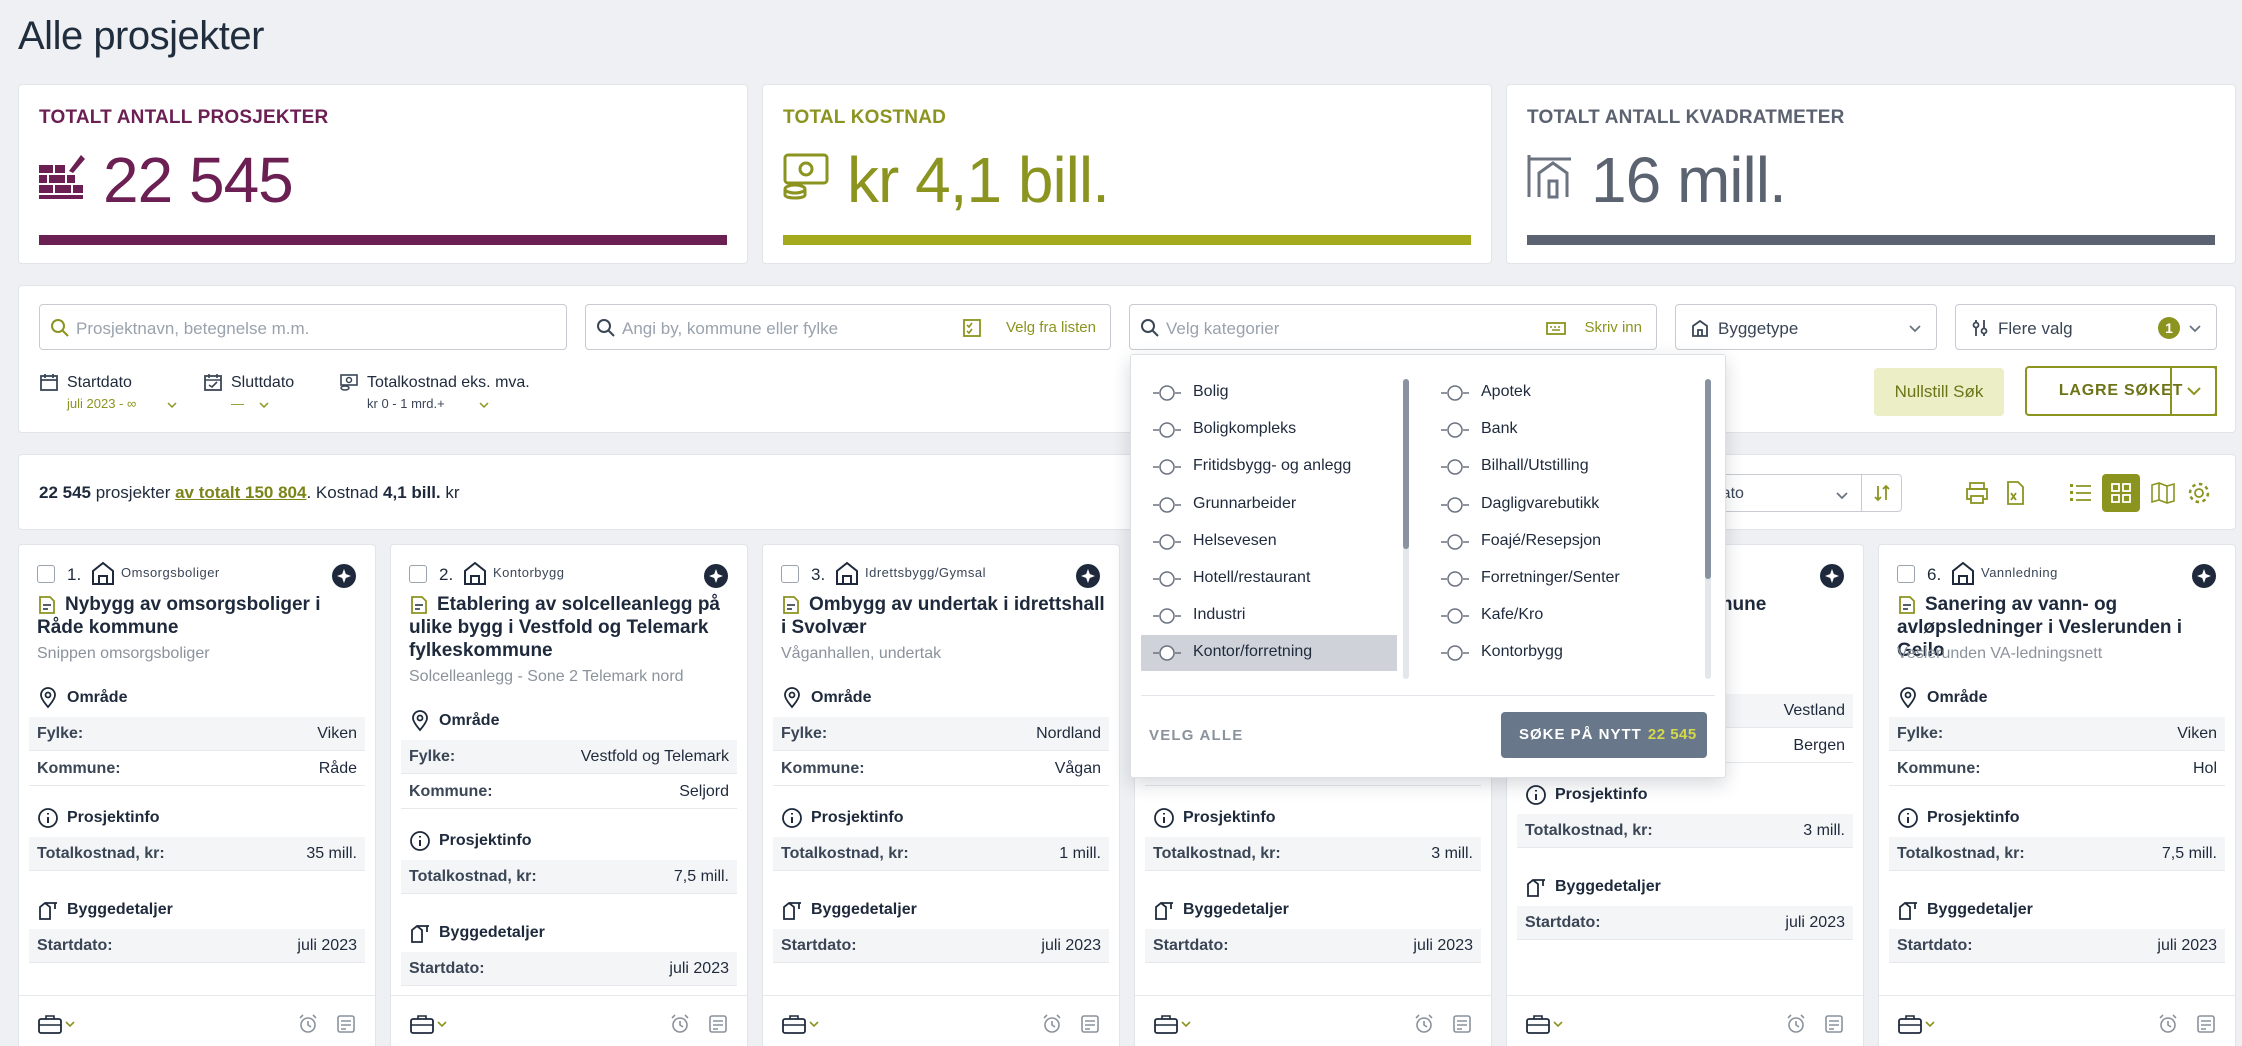 The width and height of the screenshot is (2242, 1046). Describe the element at coordinates (1051, 327) in the screenshot. I see `location-list-button: Velg fra listen` at that location.